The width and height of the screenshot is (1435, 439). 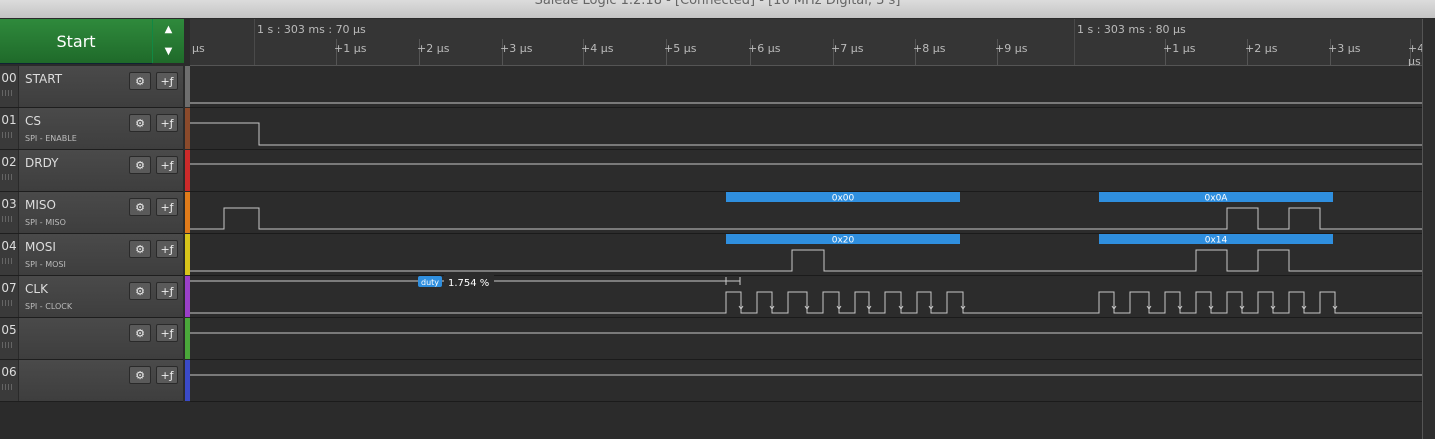 What do you see at coordinates (597, 48) in the screenshot?
I see `ruler-tick-label: +4 µs` at bounding box center [597, 48].